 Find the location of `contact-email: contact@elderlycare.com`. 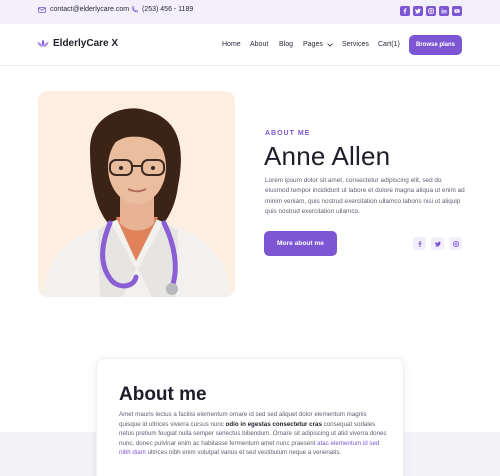

contact-email: contact@elderlycare.com is located at coordinates (83, 9).